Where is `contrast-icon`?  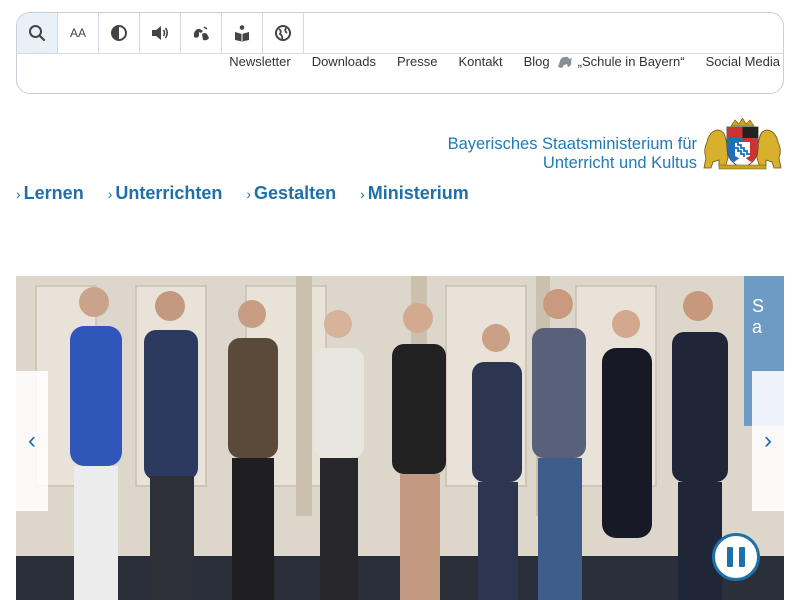 contrast-icon is located at coordinates (119, 33).